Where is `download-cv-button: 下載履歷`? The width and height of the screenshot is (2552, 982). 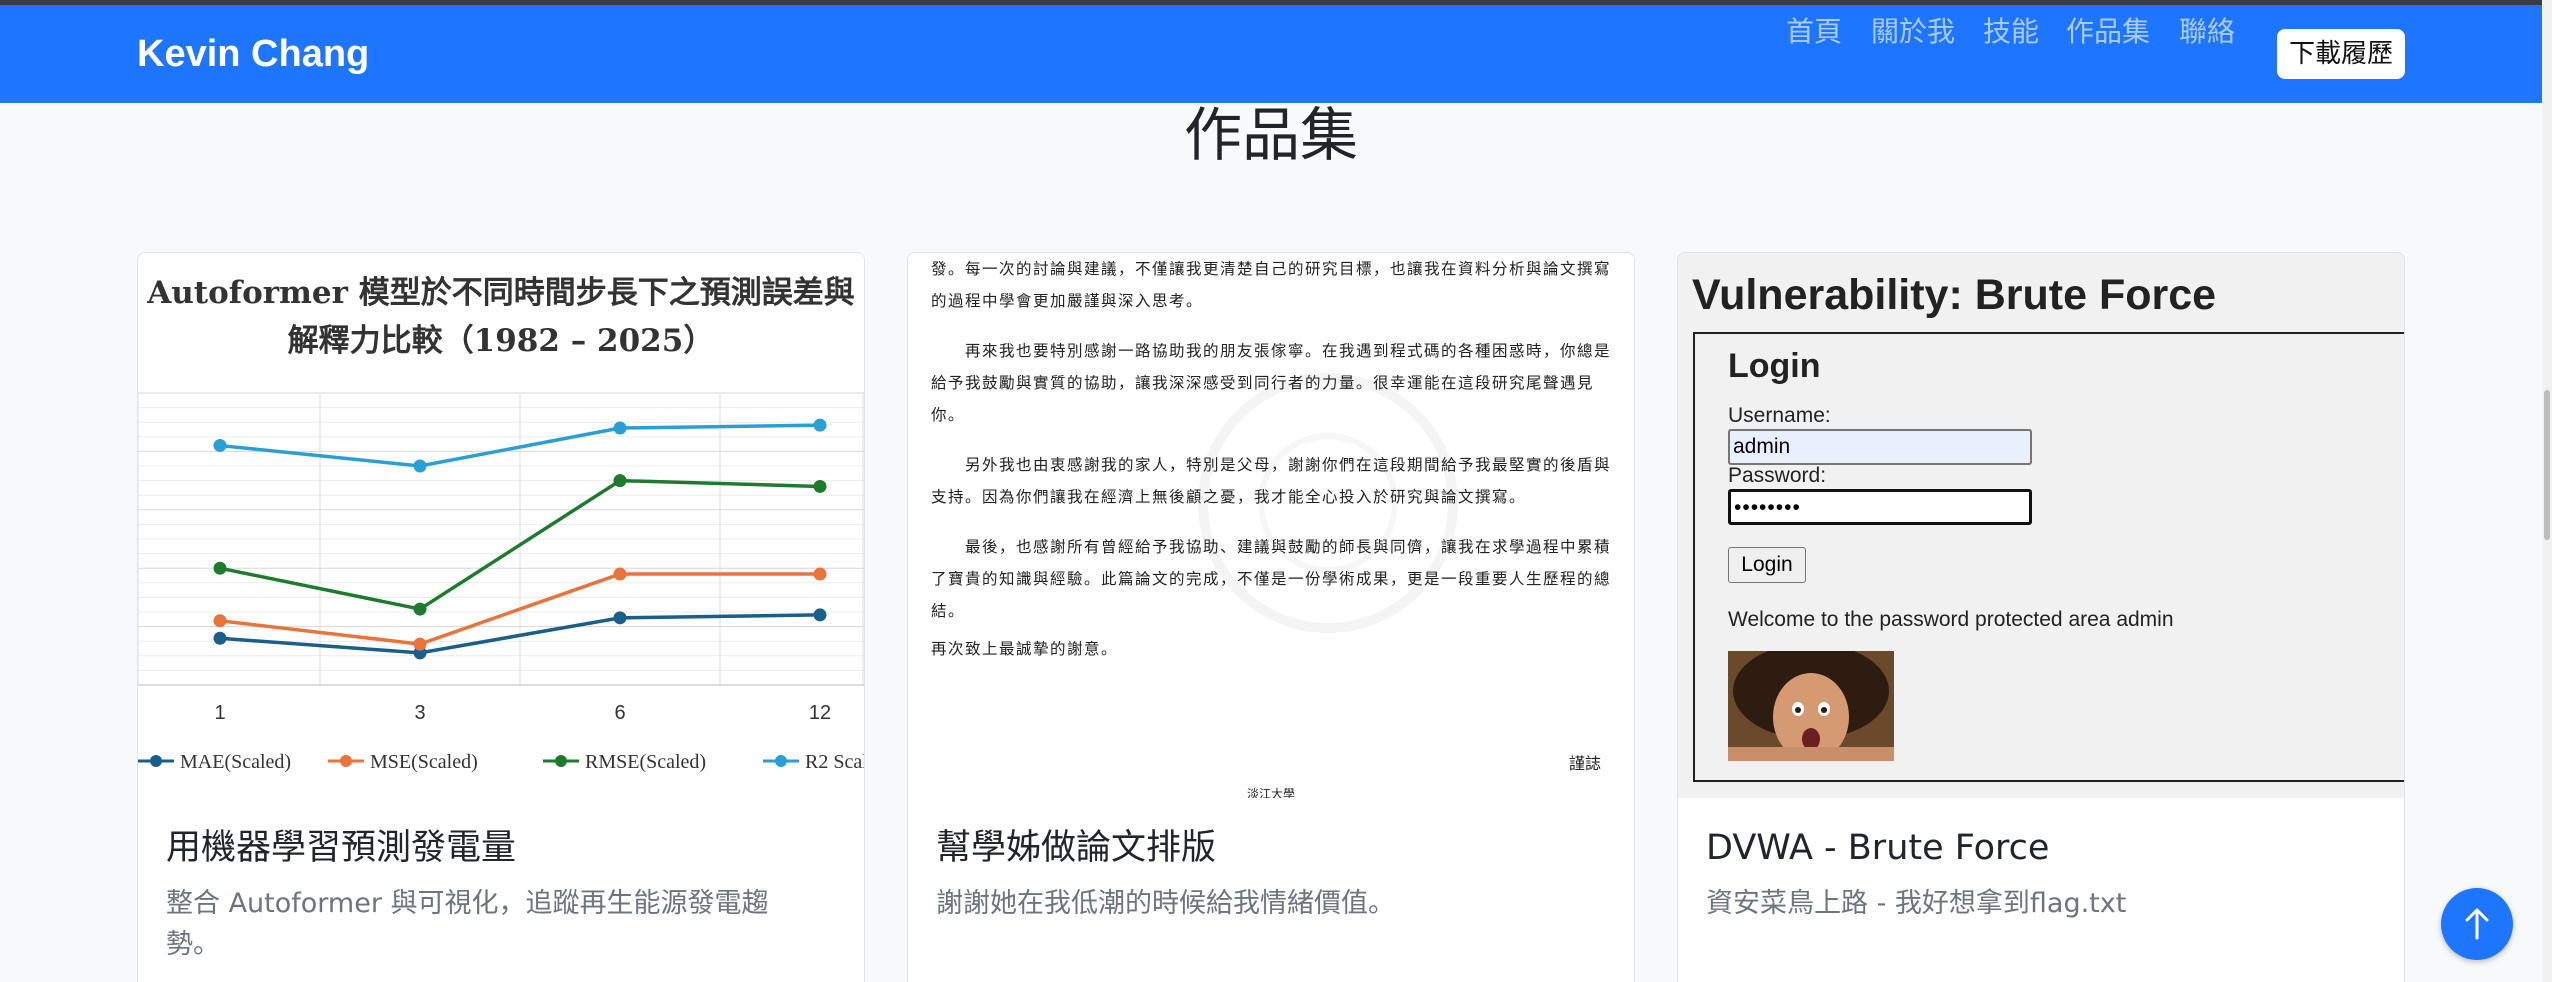 download-cv-button: 下載履歷 is located at coordinates (2341, 54).